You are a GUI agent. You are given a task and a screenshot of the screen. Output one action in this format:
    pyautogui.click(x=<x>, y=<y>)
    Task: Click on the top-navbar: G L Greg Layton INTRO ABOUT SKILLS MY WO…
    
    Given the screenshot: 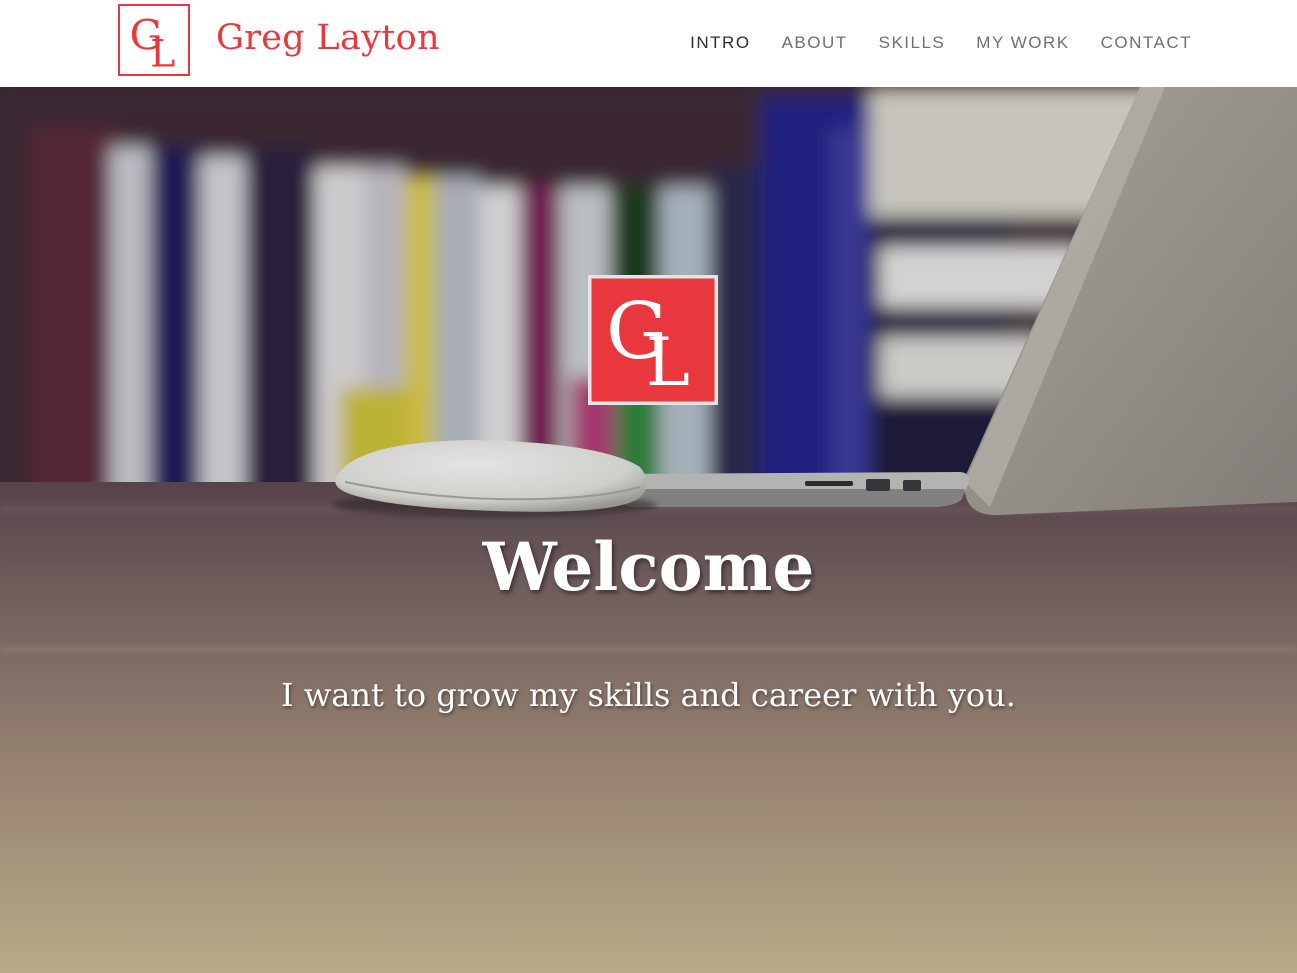 What is the action you would take?
    pyautogui.click(x=648, y=43)
    